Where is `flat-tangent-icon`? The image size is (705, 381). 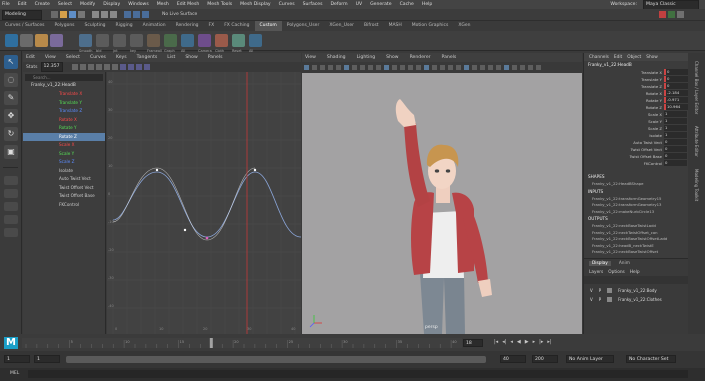 flat-tangent-icon is located at coordinates (98, 67).